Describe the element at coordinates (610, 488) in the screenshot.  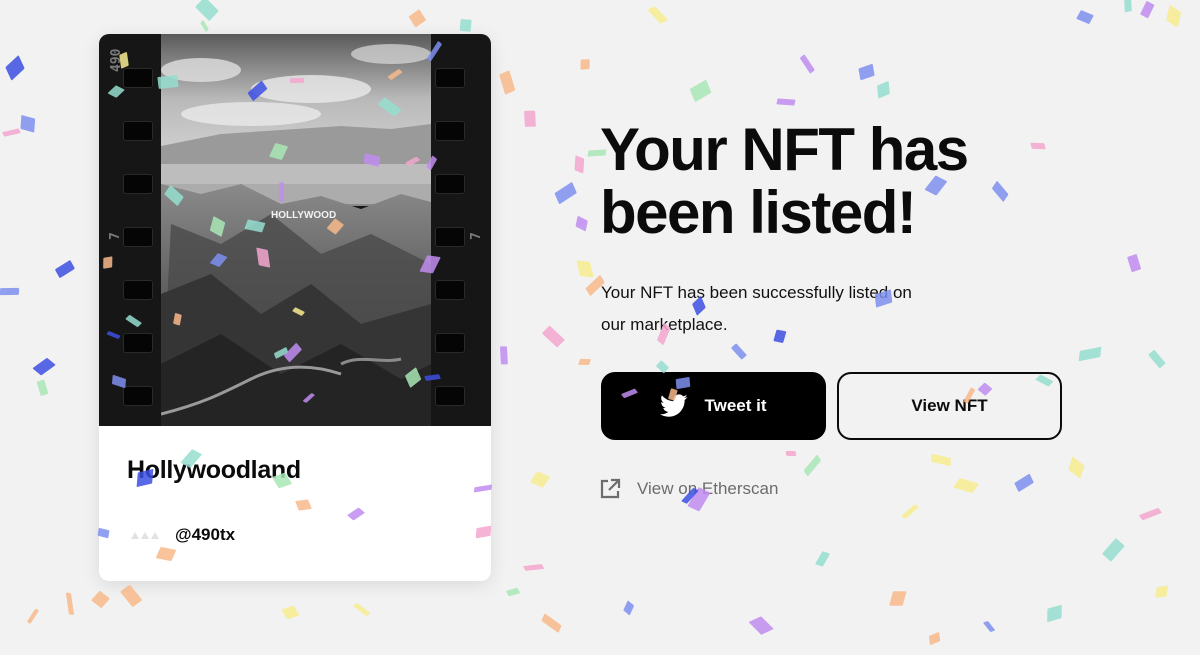
I see `external-link-icon` at that location.